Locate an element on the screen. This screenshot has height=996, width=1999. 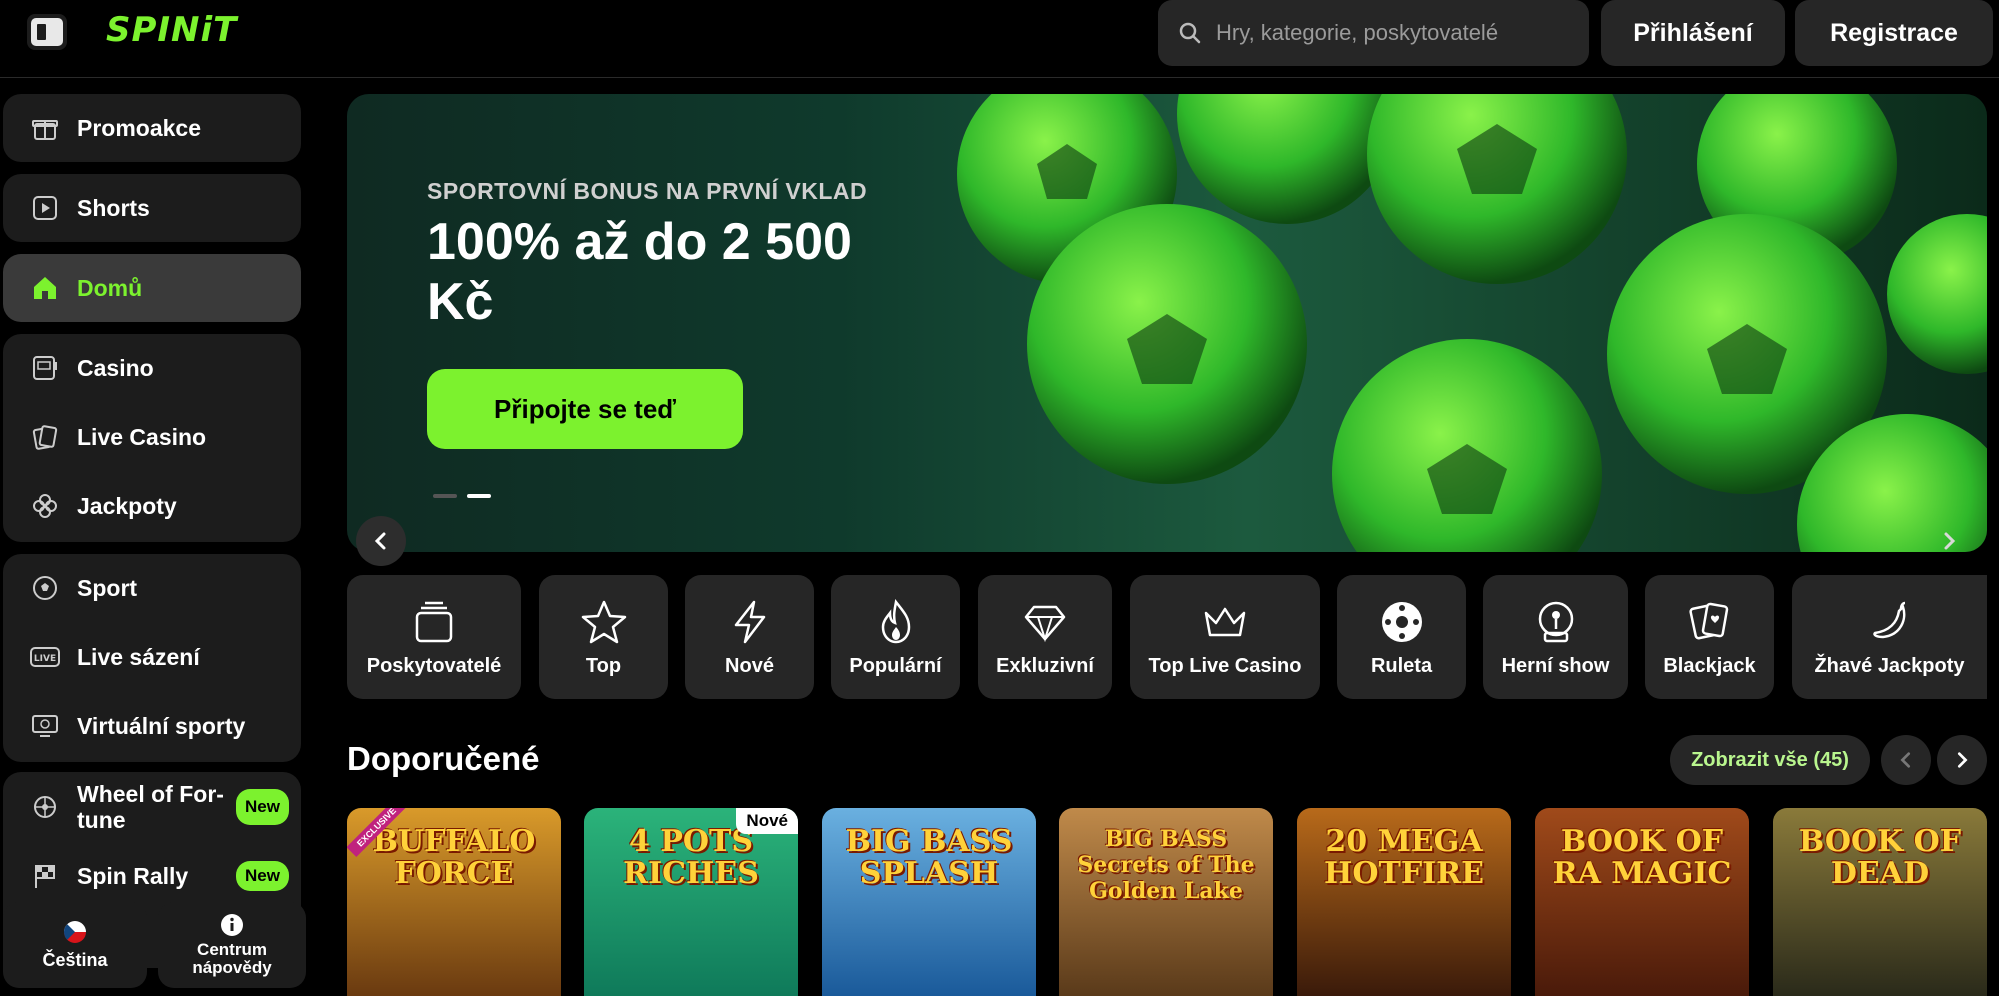
lightning-icon is located at coordinates (750, 622).